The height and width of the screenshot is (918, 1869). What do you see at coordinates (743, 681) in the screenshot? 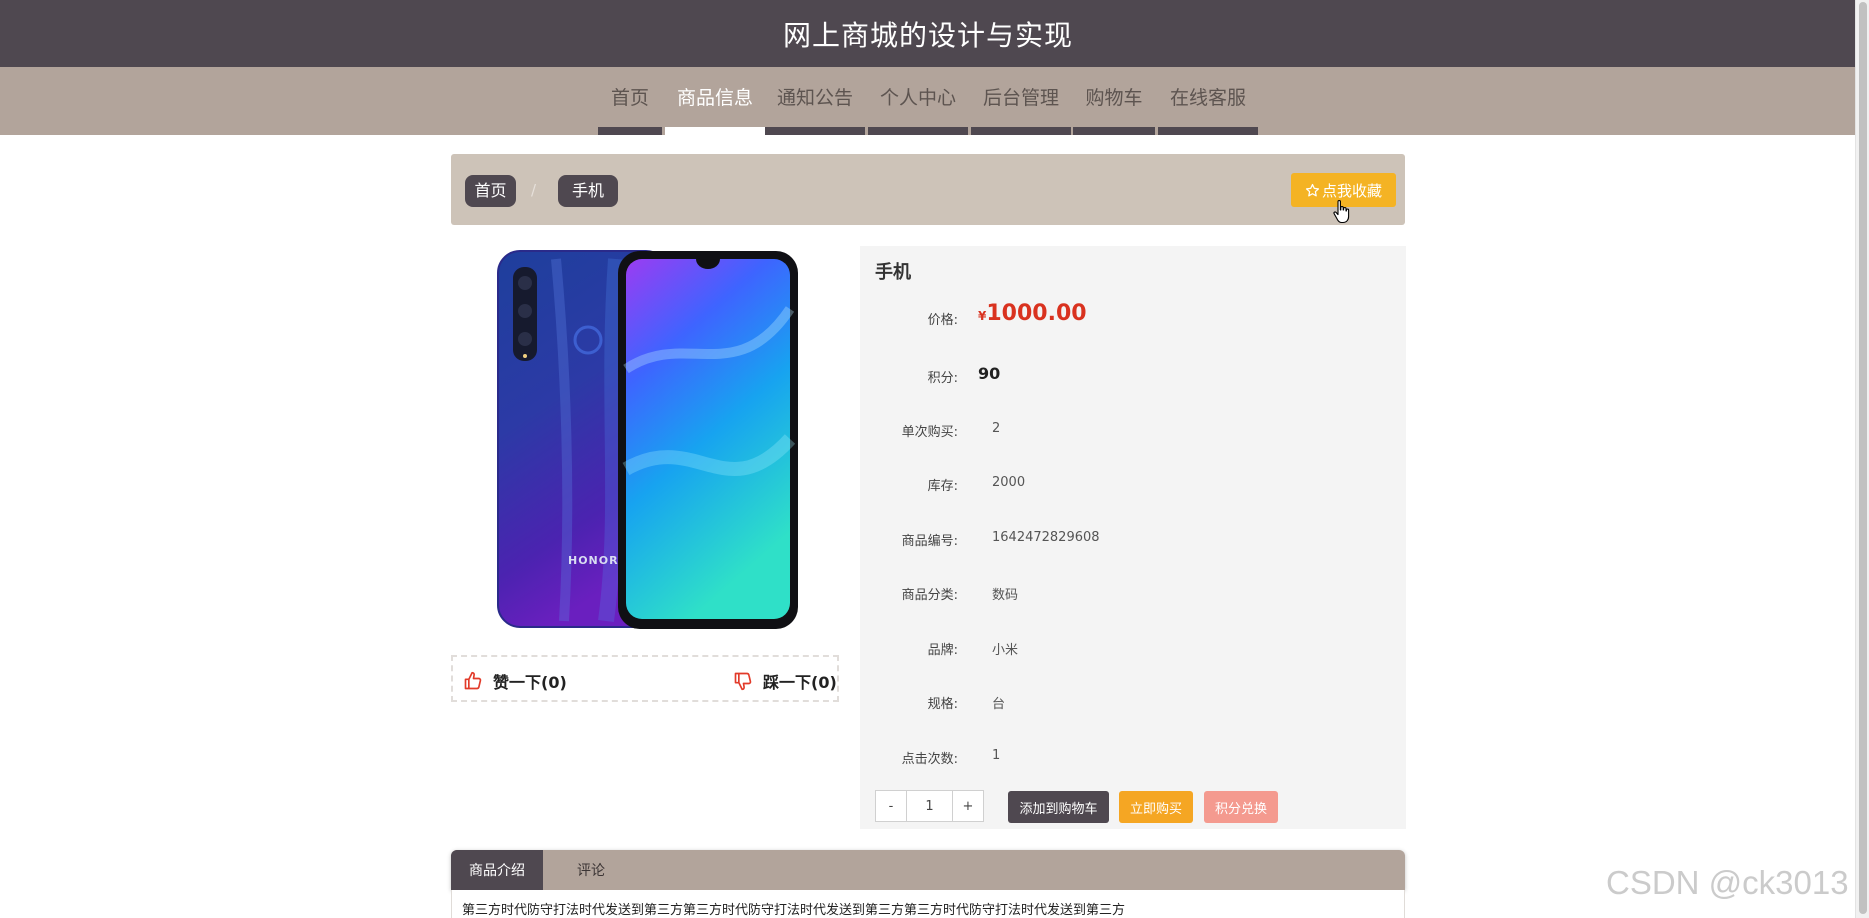
I see `thumbs-down-icon` at bounding box center [743, 681].